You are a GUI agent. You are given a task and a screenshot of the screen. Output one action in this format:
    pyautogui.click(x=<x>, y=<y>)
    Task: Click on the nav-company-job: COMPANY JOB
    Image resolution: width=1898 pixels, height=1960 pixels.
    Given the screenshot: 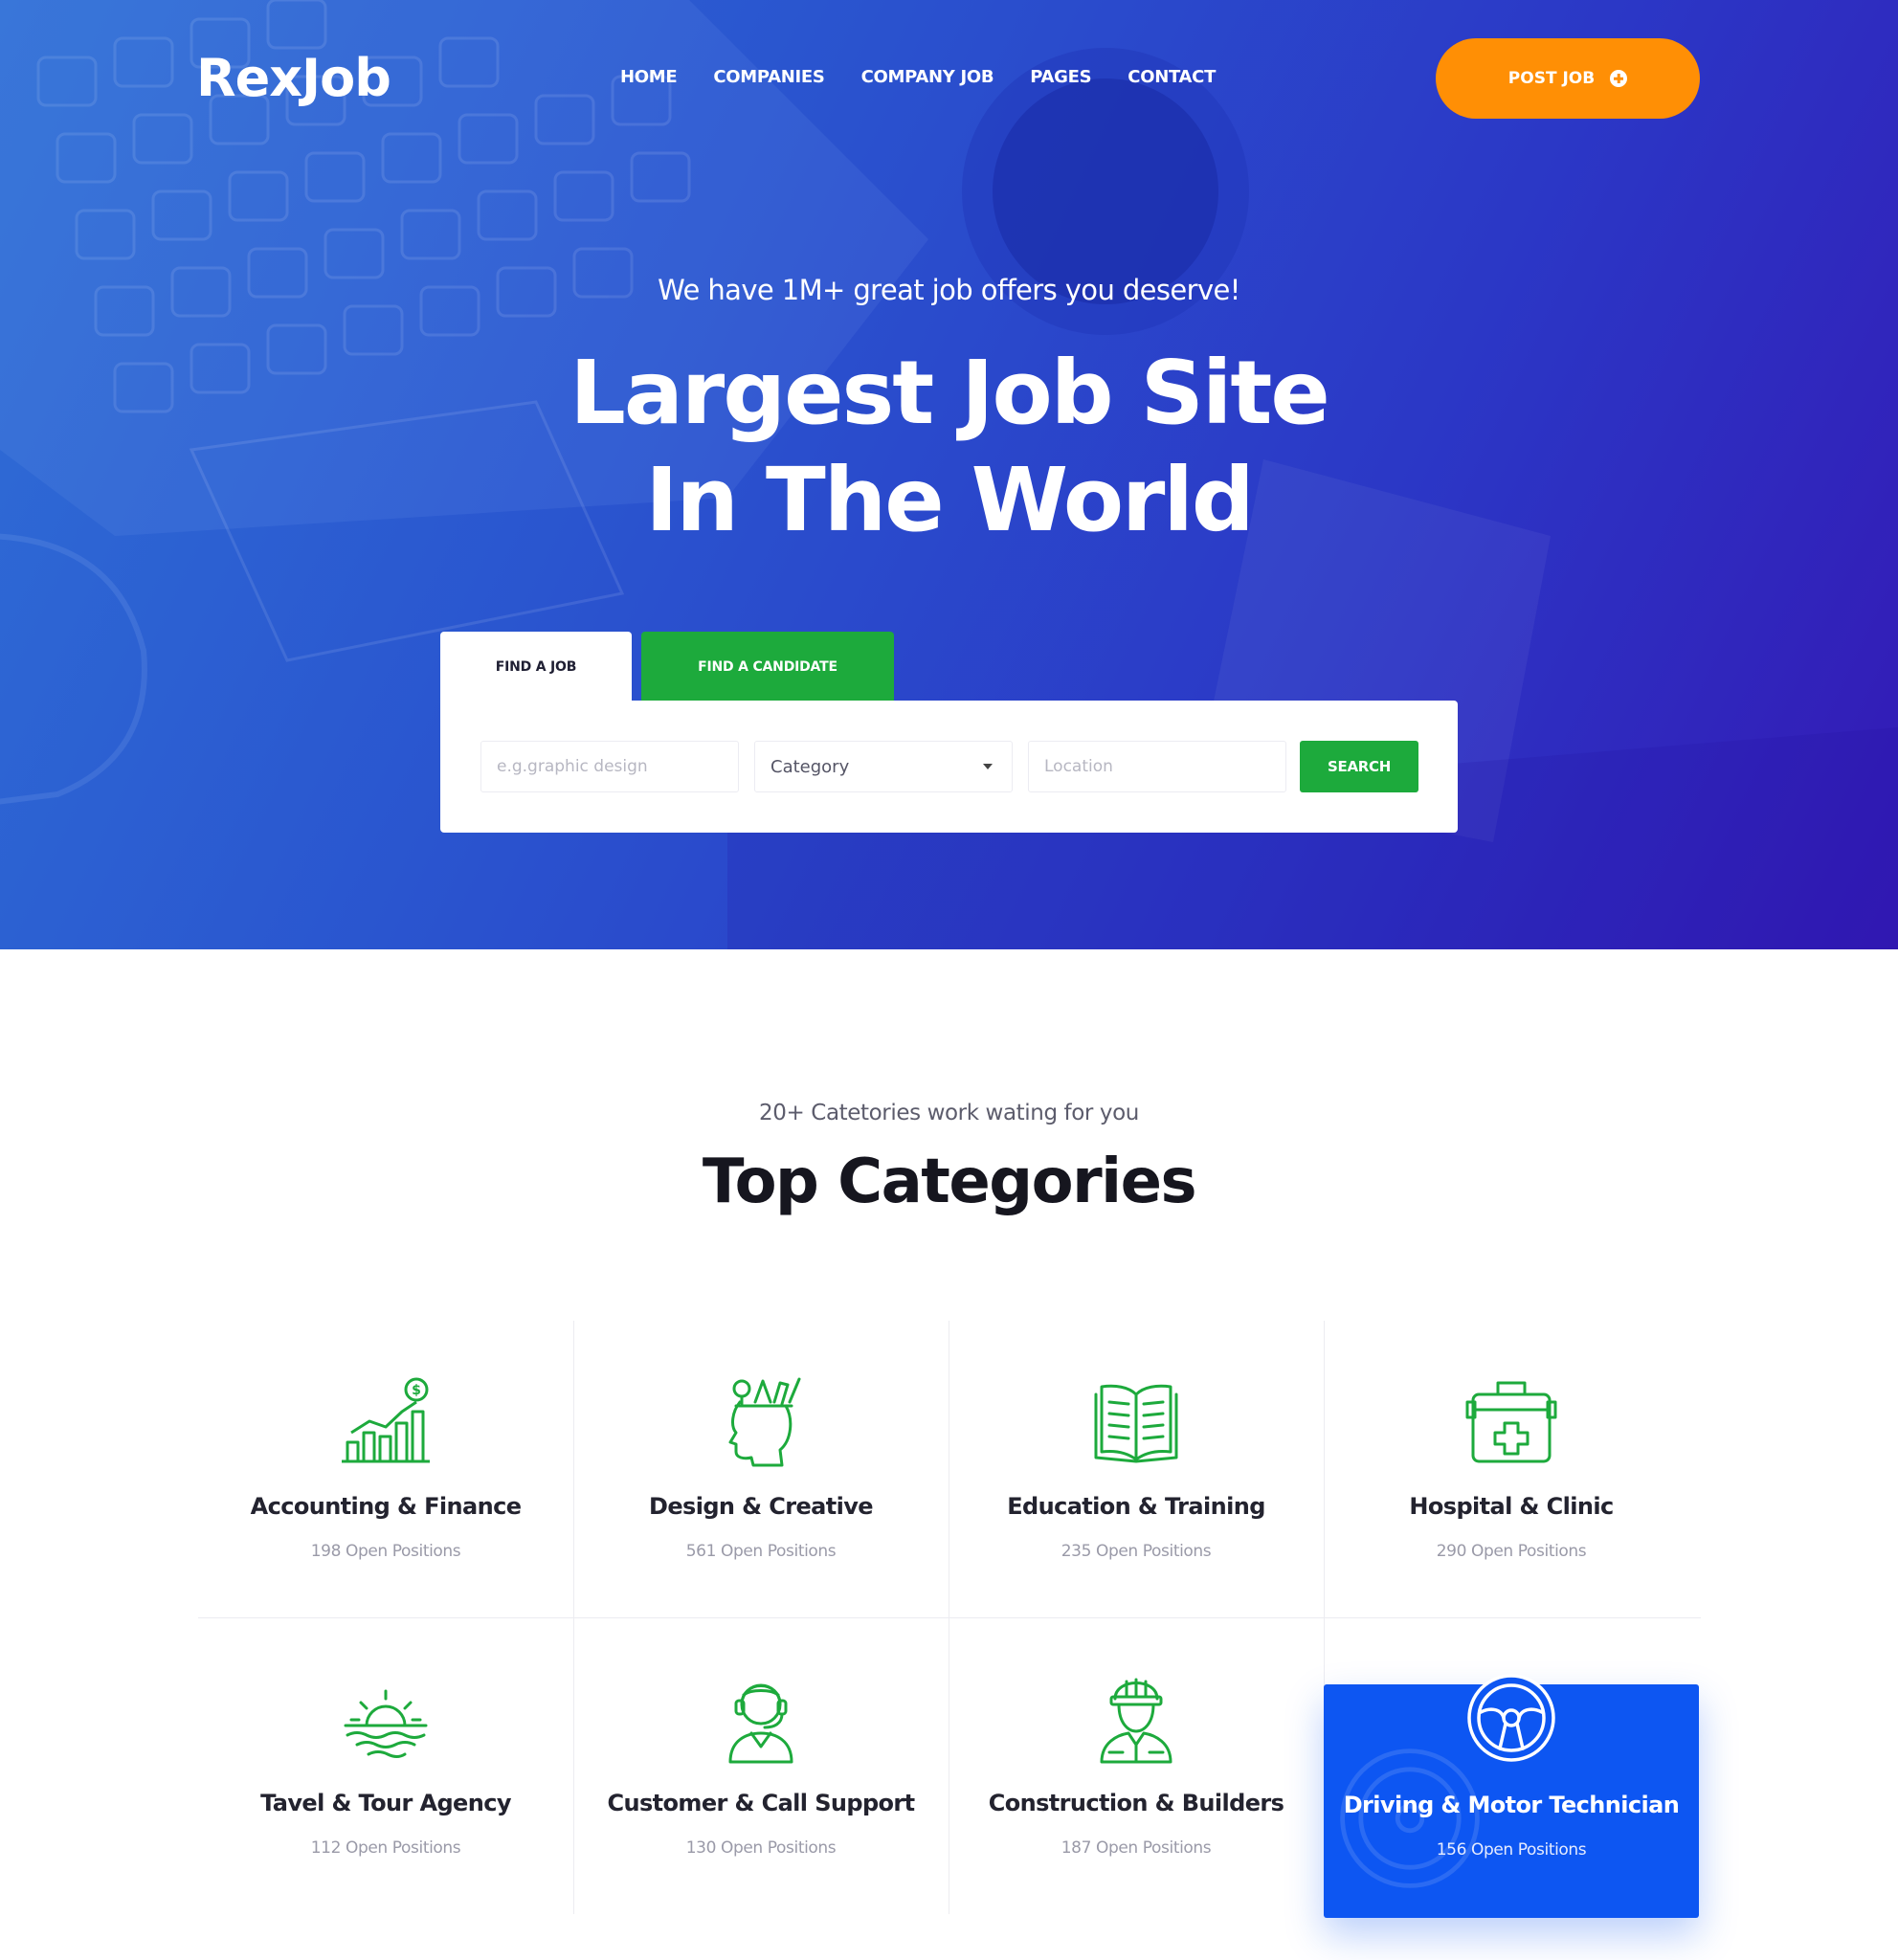 What is the action you would take?
    pyautogui.click(x=927, y=77)
    